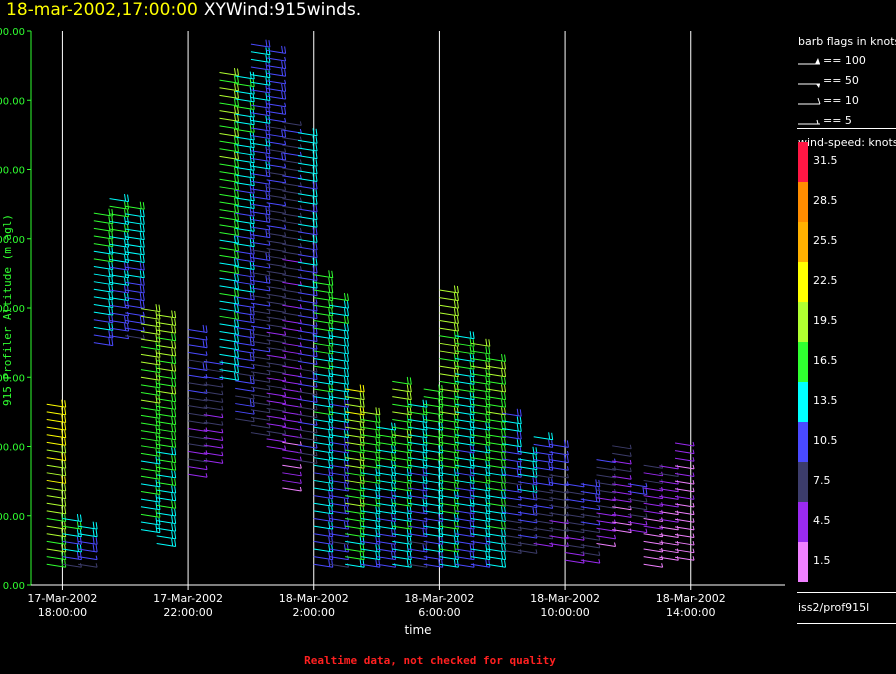 Image resolution: width=896 pixels, height=674 pixels. What do you see at coordinates (188, 598) in the screenshot?
I see `x-tick-label: 17-Mar-2002` at bounding box center [188, 598].